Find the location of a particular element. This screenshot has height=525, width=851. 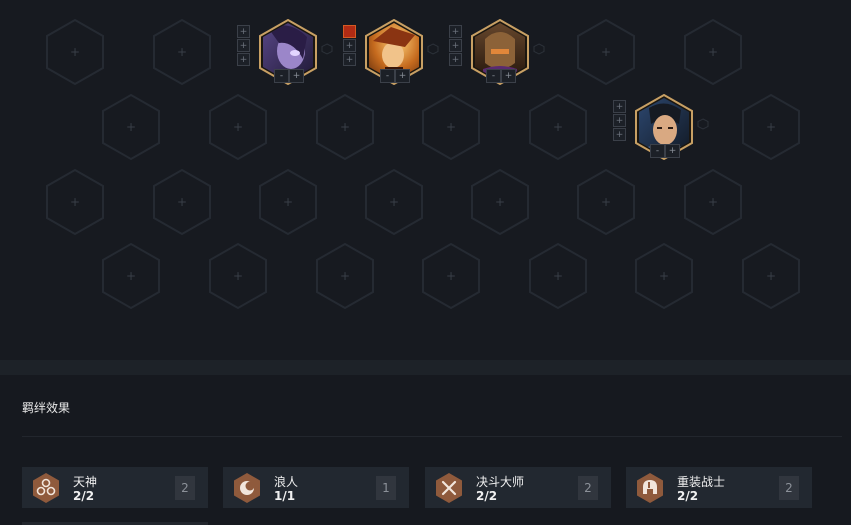

item-slots: + + is located at coordinates (350, 46).